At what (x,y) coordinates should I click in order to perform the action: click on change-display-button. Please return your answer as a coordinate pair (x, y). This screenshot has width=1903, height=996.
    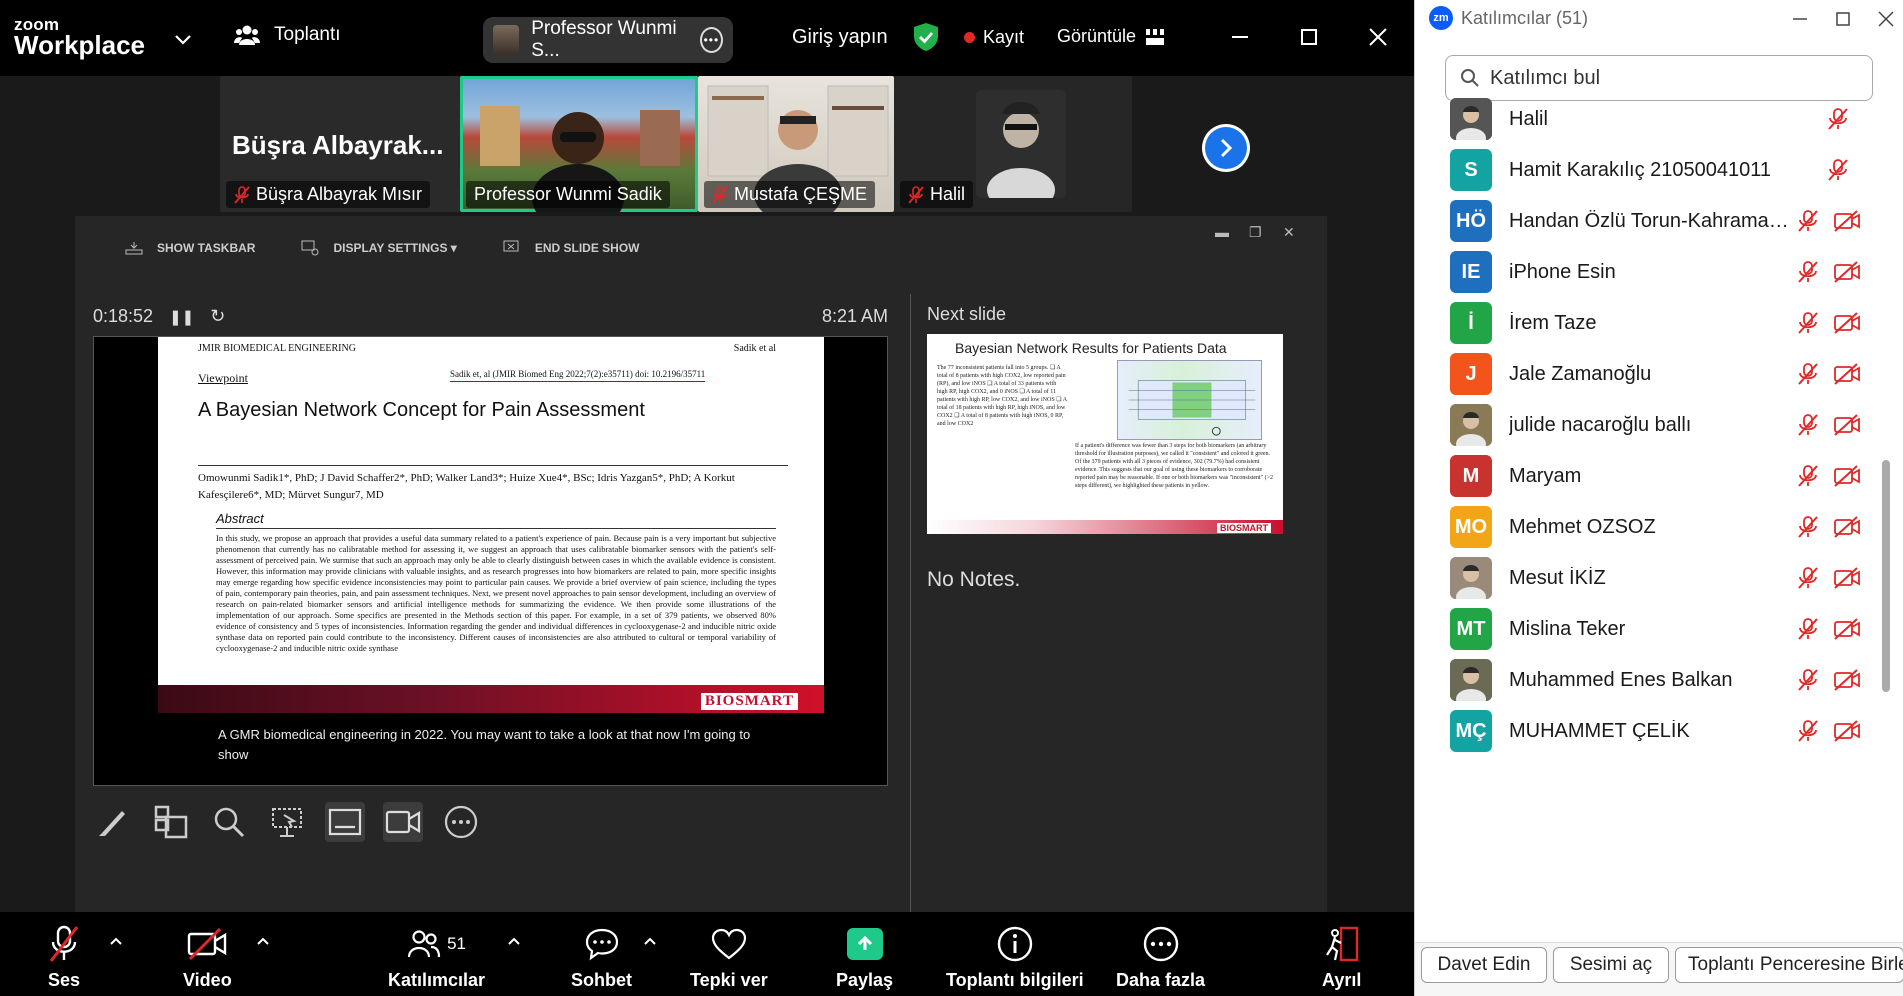
    Looking at the image, I should click on (287, 822).